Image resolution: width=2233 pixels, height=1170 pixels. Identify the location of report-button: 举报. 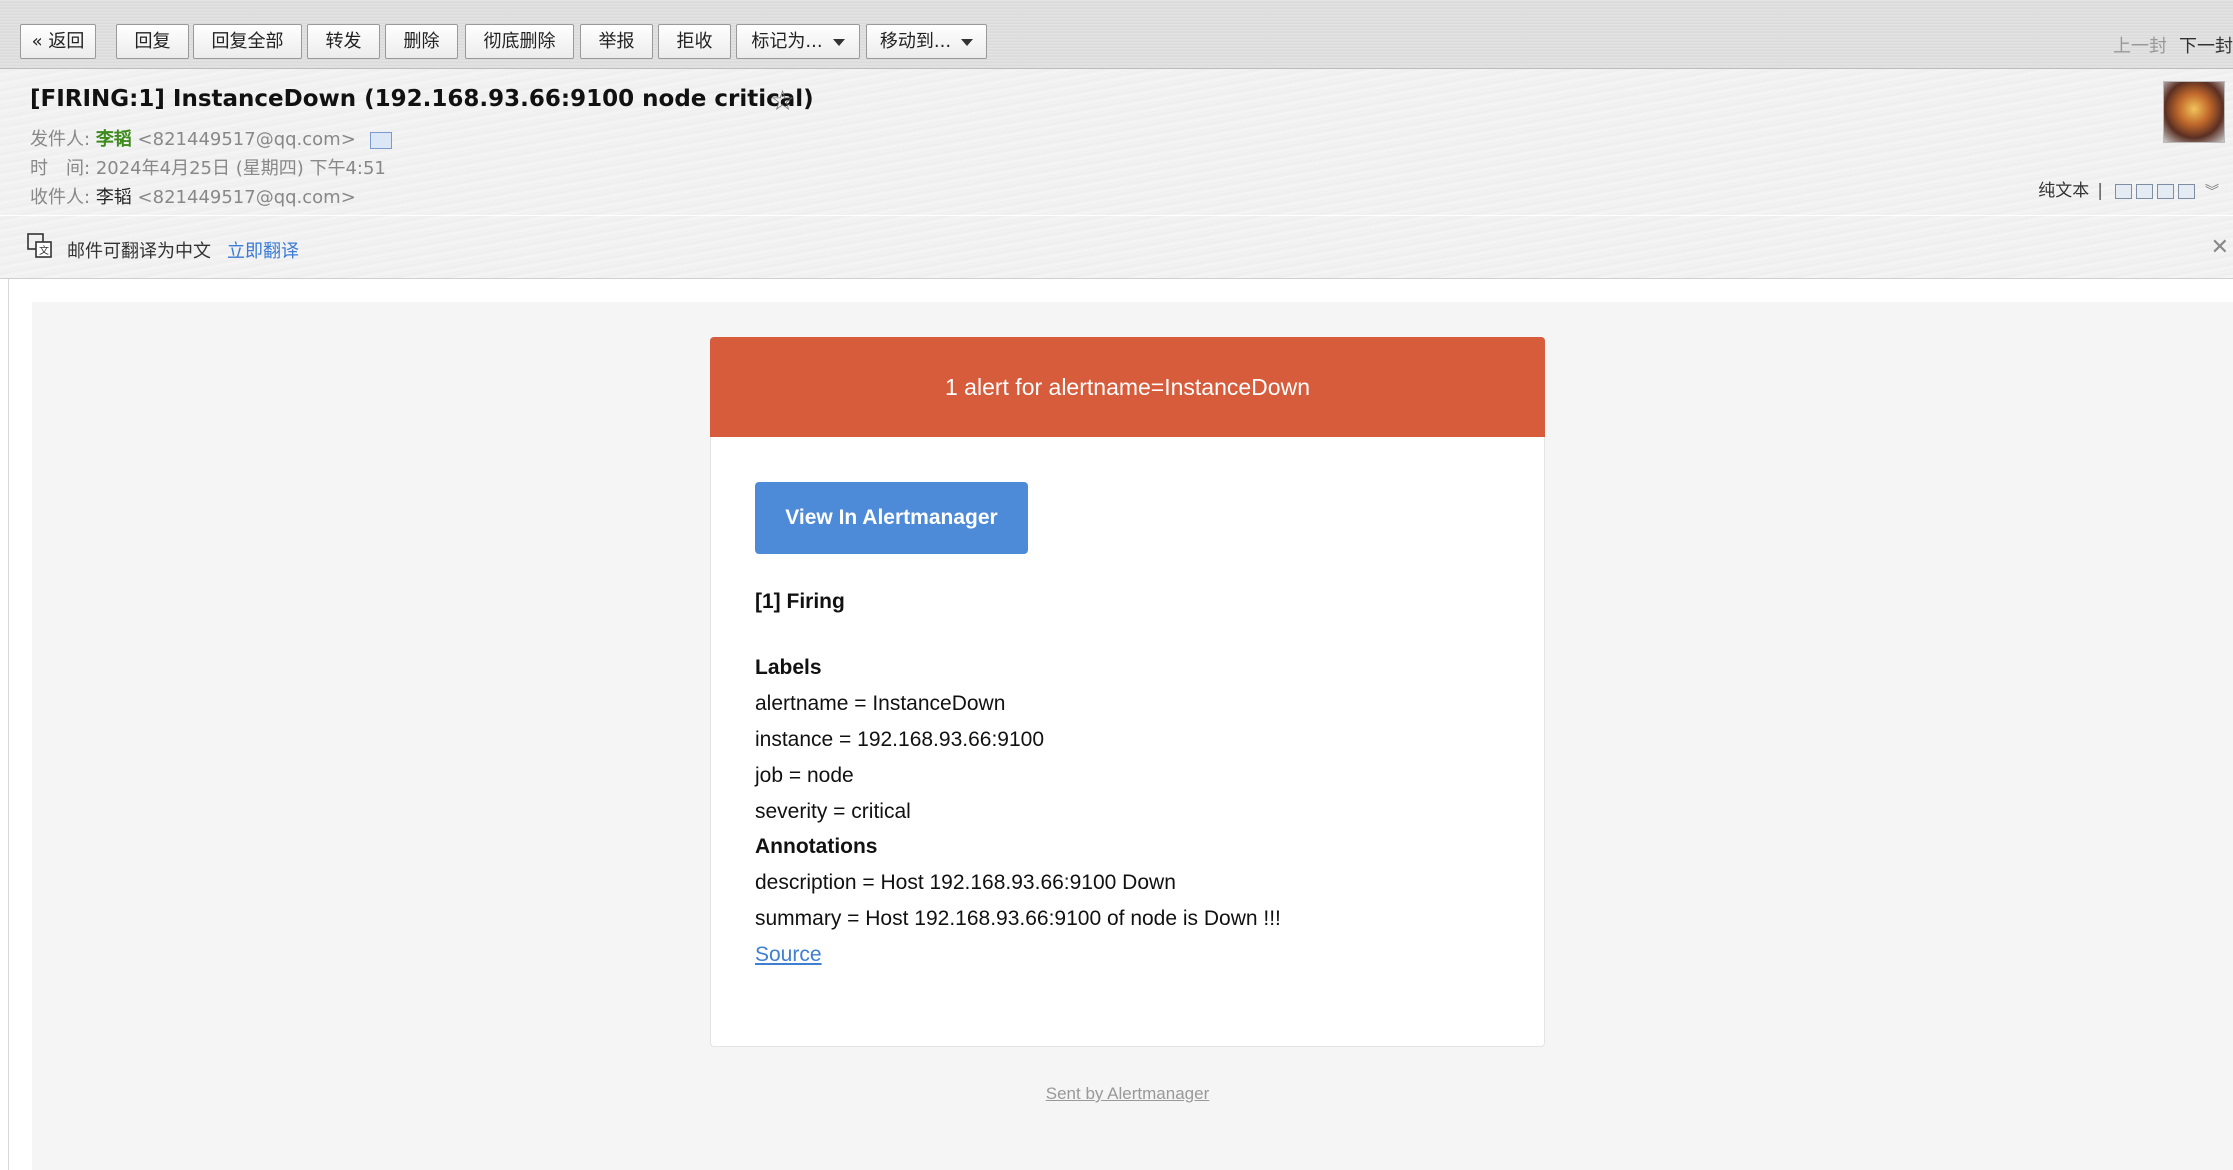
(616, 41).